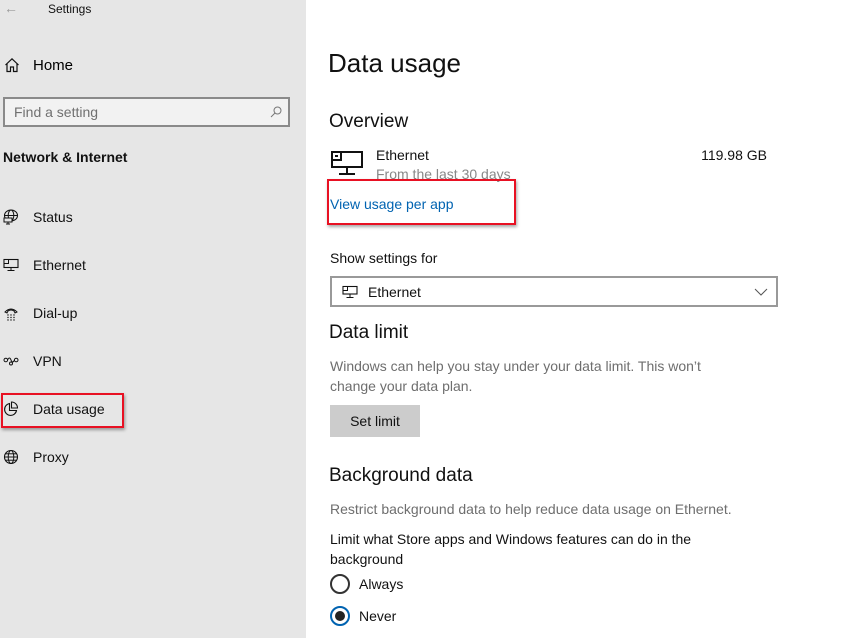 The width and height of the screenshot is (848, 638). Describe the element at coordinates (53, 65) in the screenshot. I see `nav-home-label: Home` at that location.